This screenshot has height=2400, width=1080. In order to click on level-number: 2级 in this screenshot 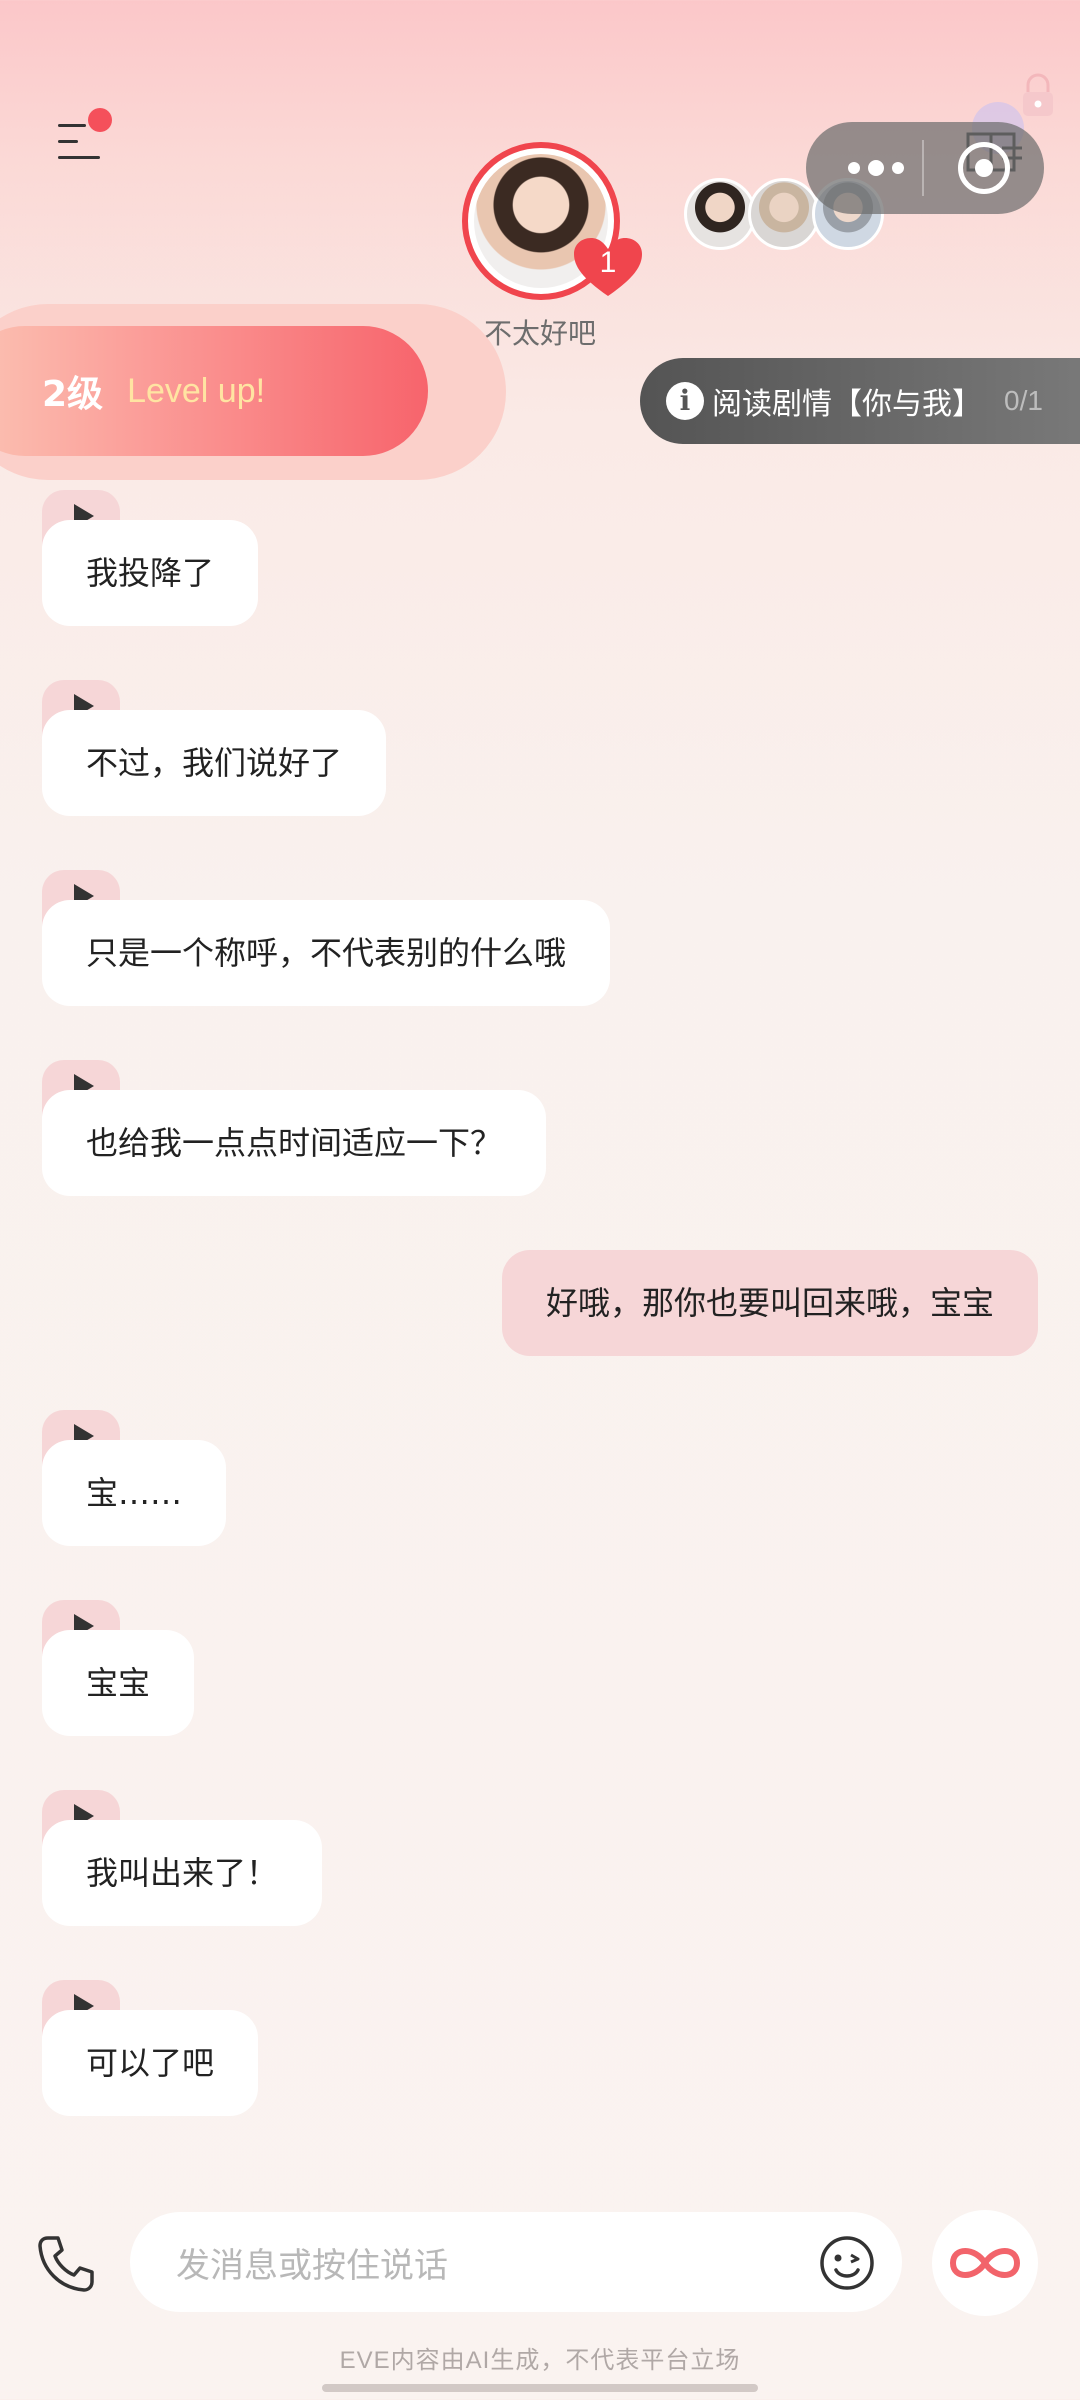, I will do `click(73, 394)`.